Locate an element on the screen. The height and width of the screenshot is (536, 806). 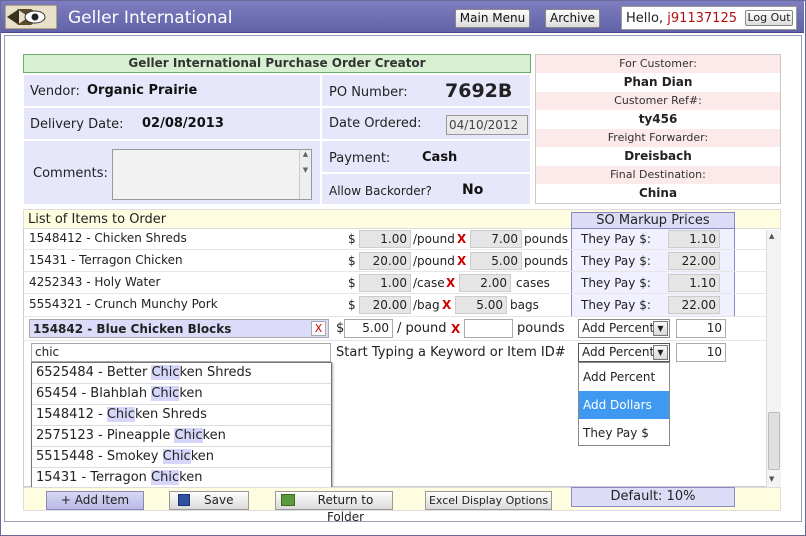
delivery-cell: Delivery Date: 02/08/2013 is located at coordinates (172, 123).